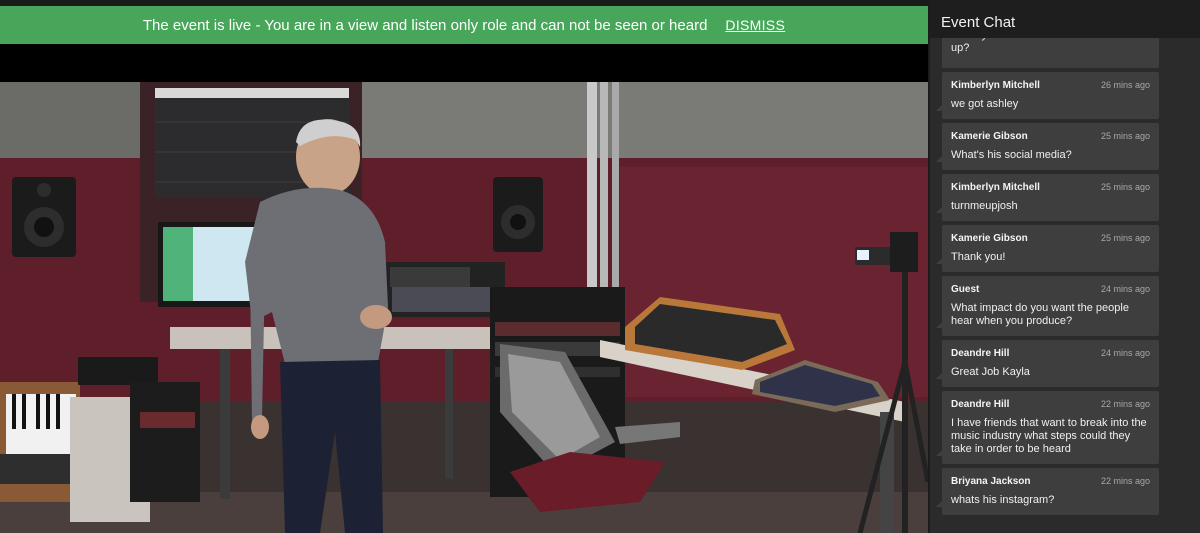 The width and height of the screenshot is (1200, 533). Describe the element at coordinates (1050, 85) in the screenshot. I see `chat-message-meta: Kimberlyn Mitchell 26 mins ago` at that location.